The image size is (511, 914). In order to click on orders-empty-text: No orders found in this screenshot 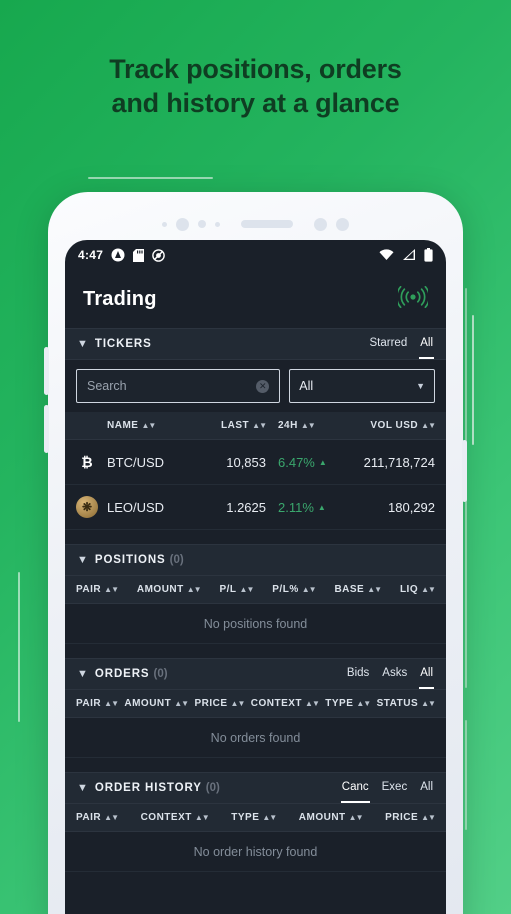, I will do `click(255, 738)`.